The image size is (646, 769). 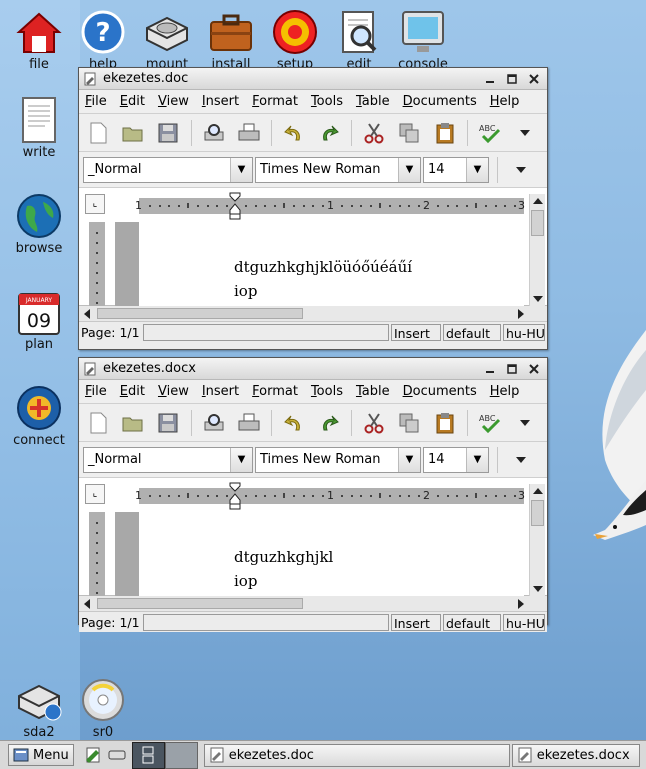 I want to click on window-titlebar: ekezetes.docx, so click(x=313, y=369).